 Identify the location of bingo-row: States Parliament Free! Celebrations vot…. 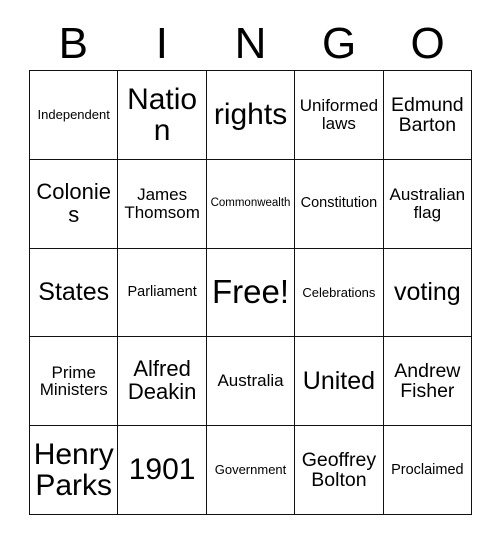
(251, 293).